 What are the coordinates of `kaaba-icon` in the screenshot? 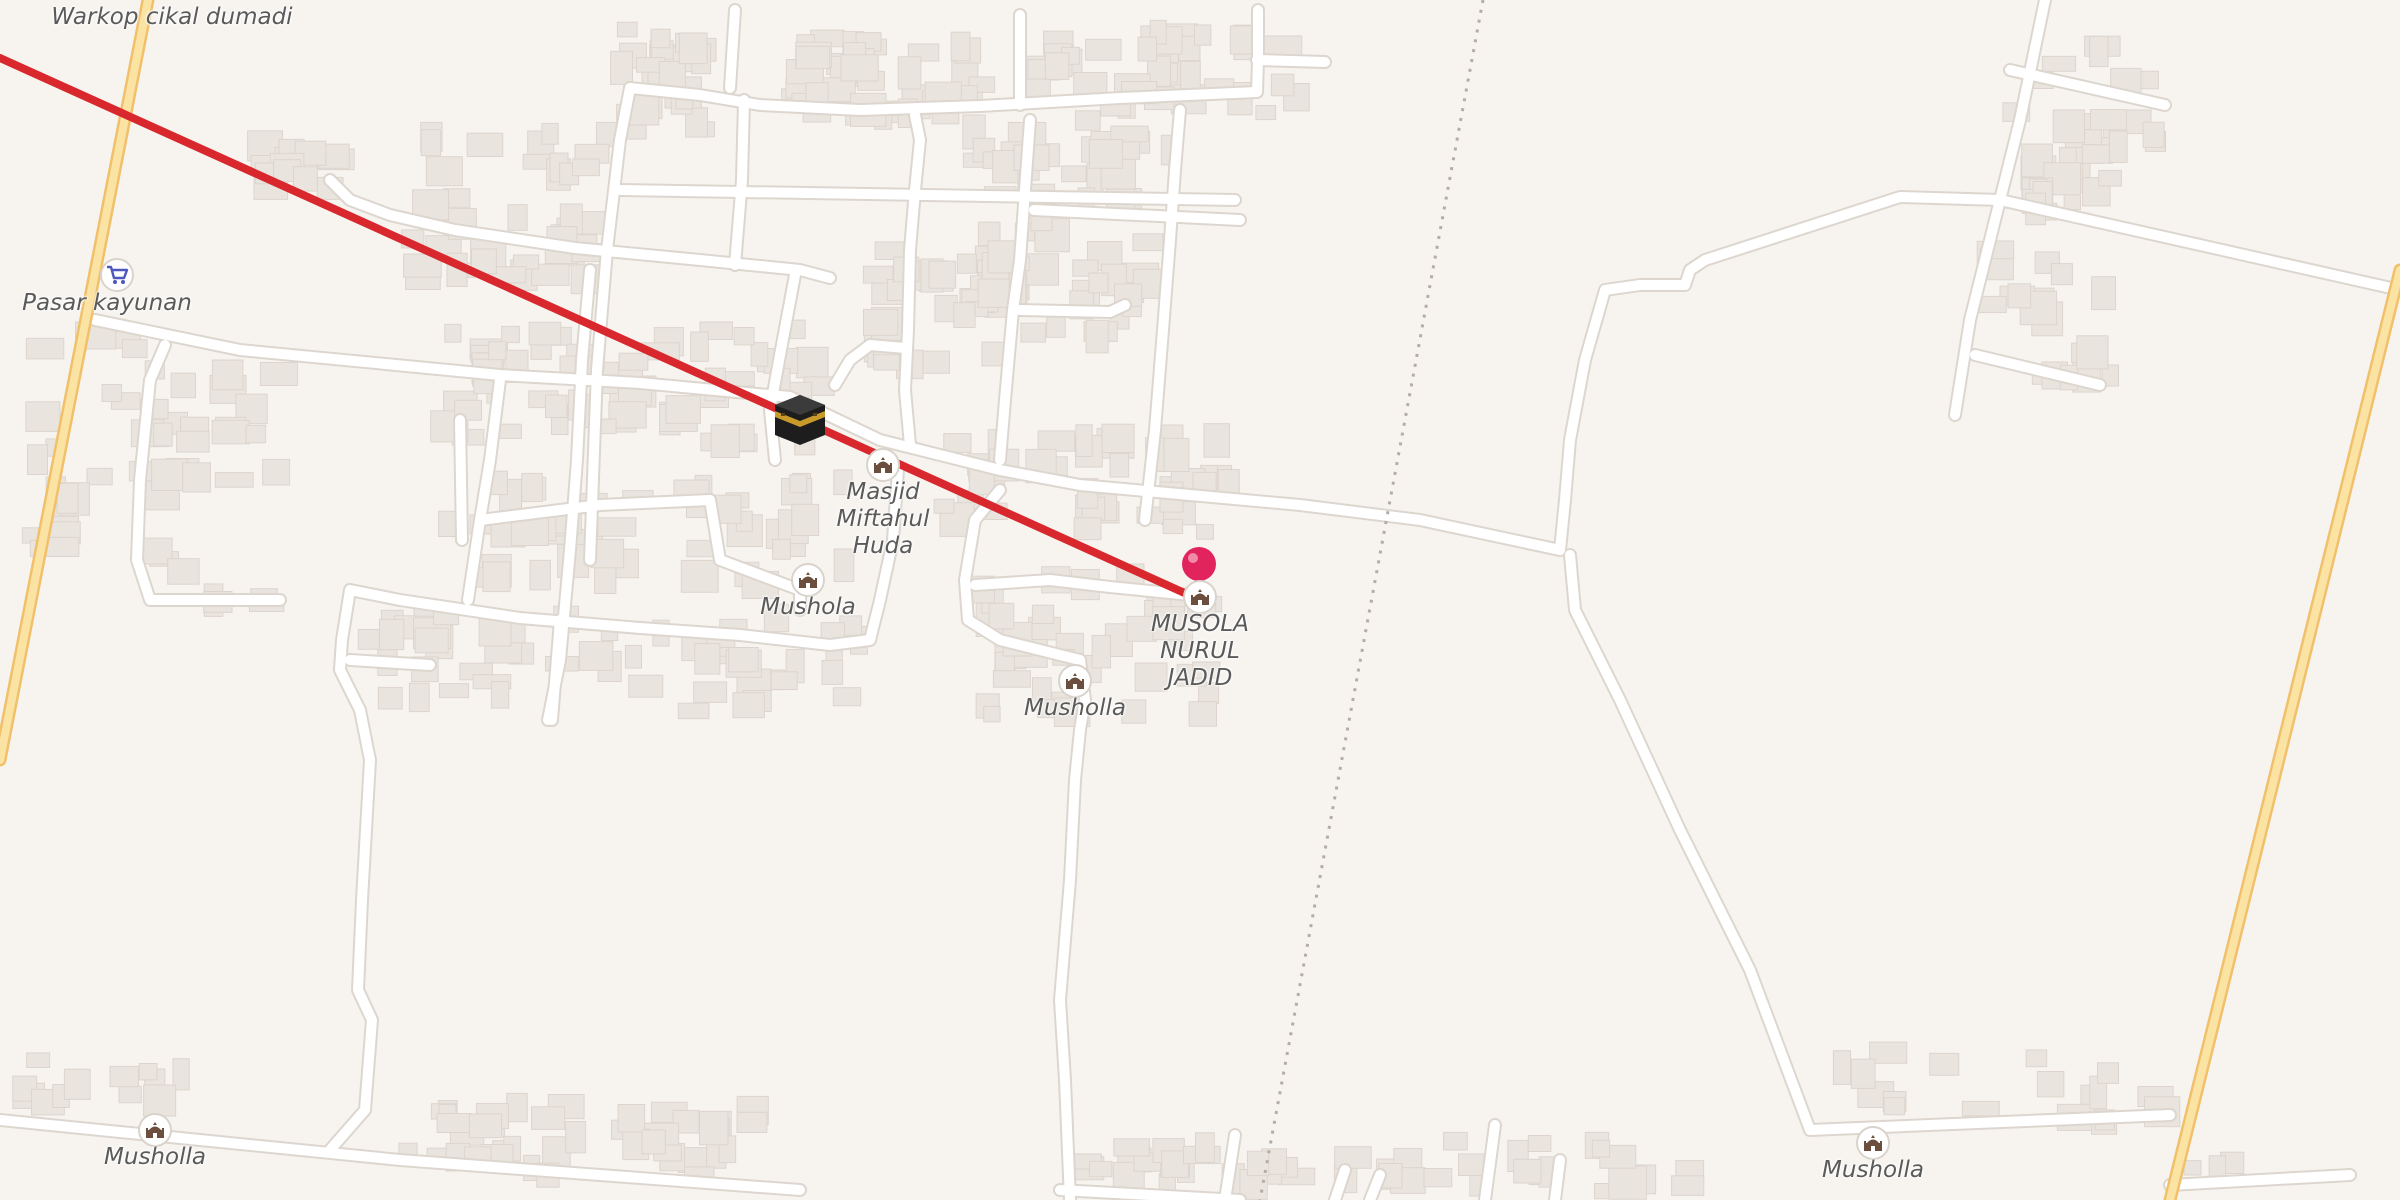 It's located at (800, 420).